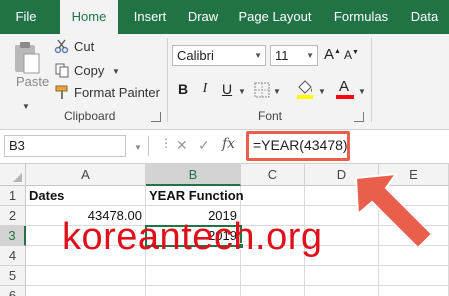 Image resolution: width=449 pixels, height=296 pixels. I want to click on format-painter-icon, so click(61, 92).